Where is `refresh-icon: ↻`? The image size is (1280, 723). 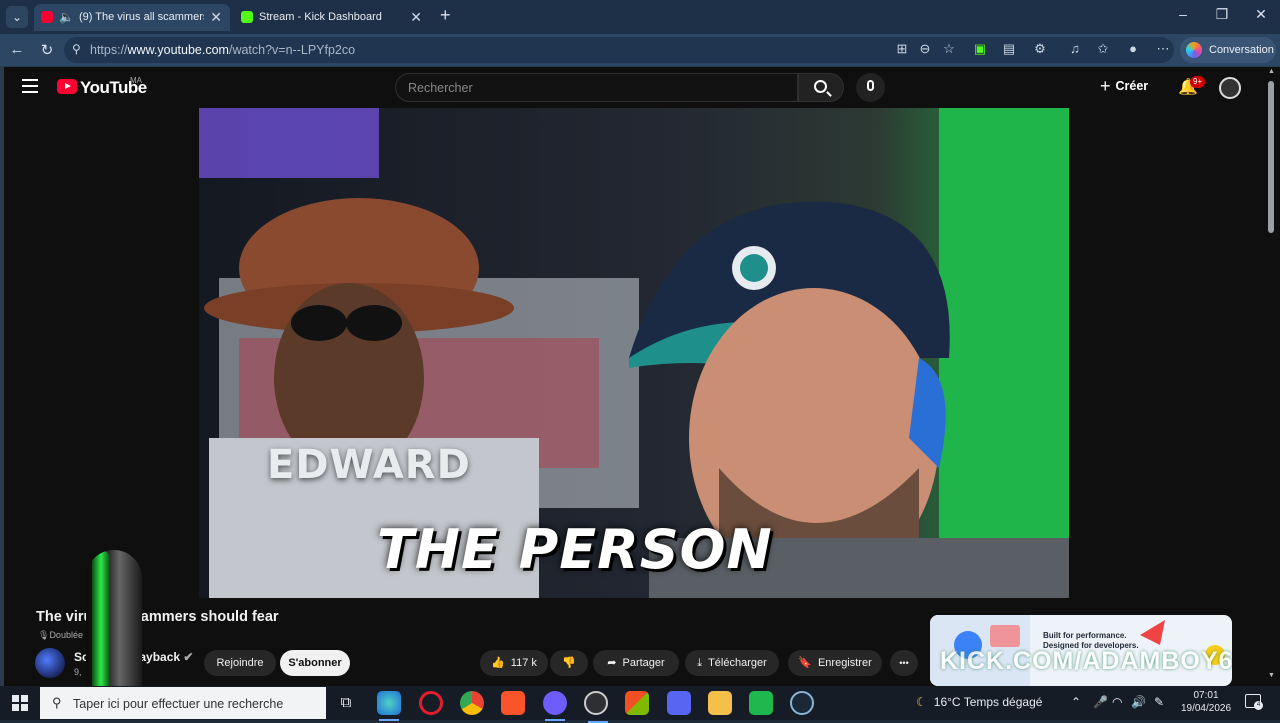
refresh-icon: ↻ is located at coordinates (47, 50).